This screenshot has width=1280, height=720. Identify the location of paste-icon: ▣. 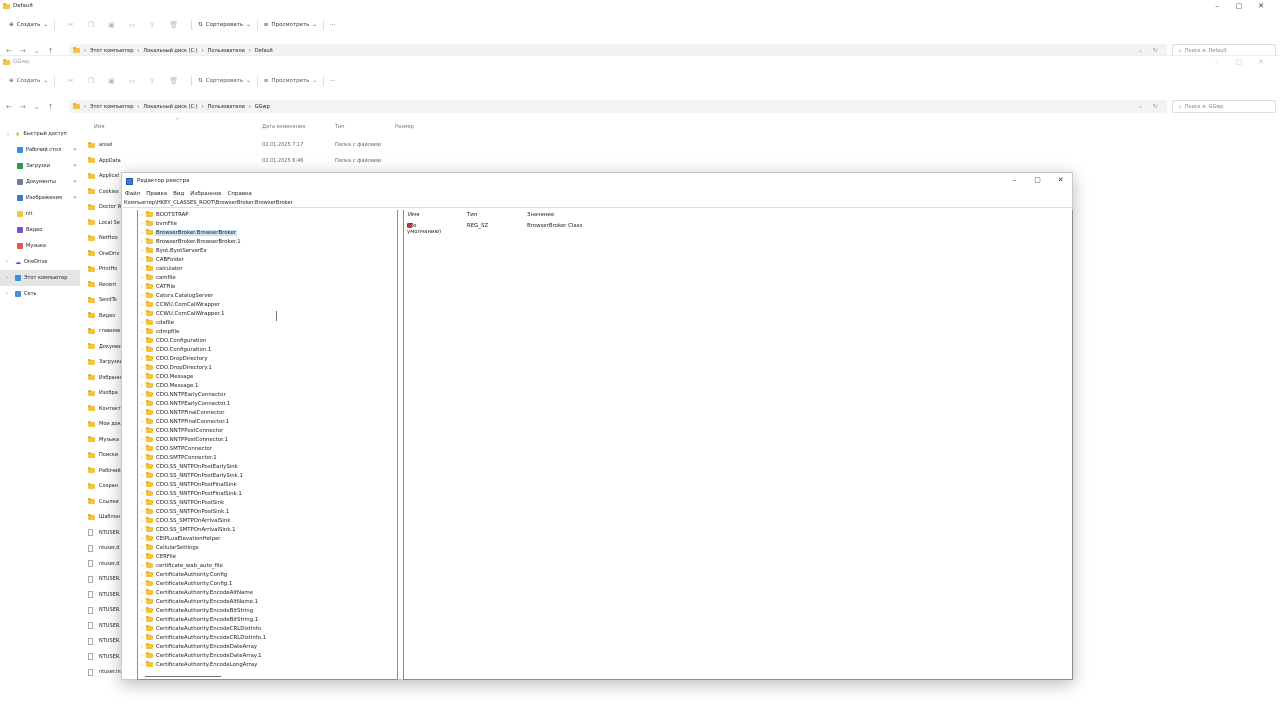
(111, 25).